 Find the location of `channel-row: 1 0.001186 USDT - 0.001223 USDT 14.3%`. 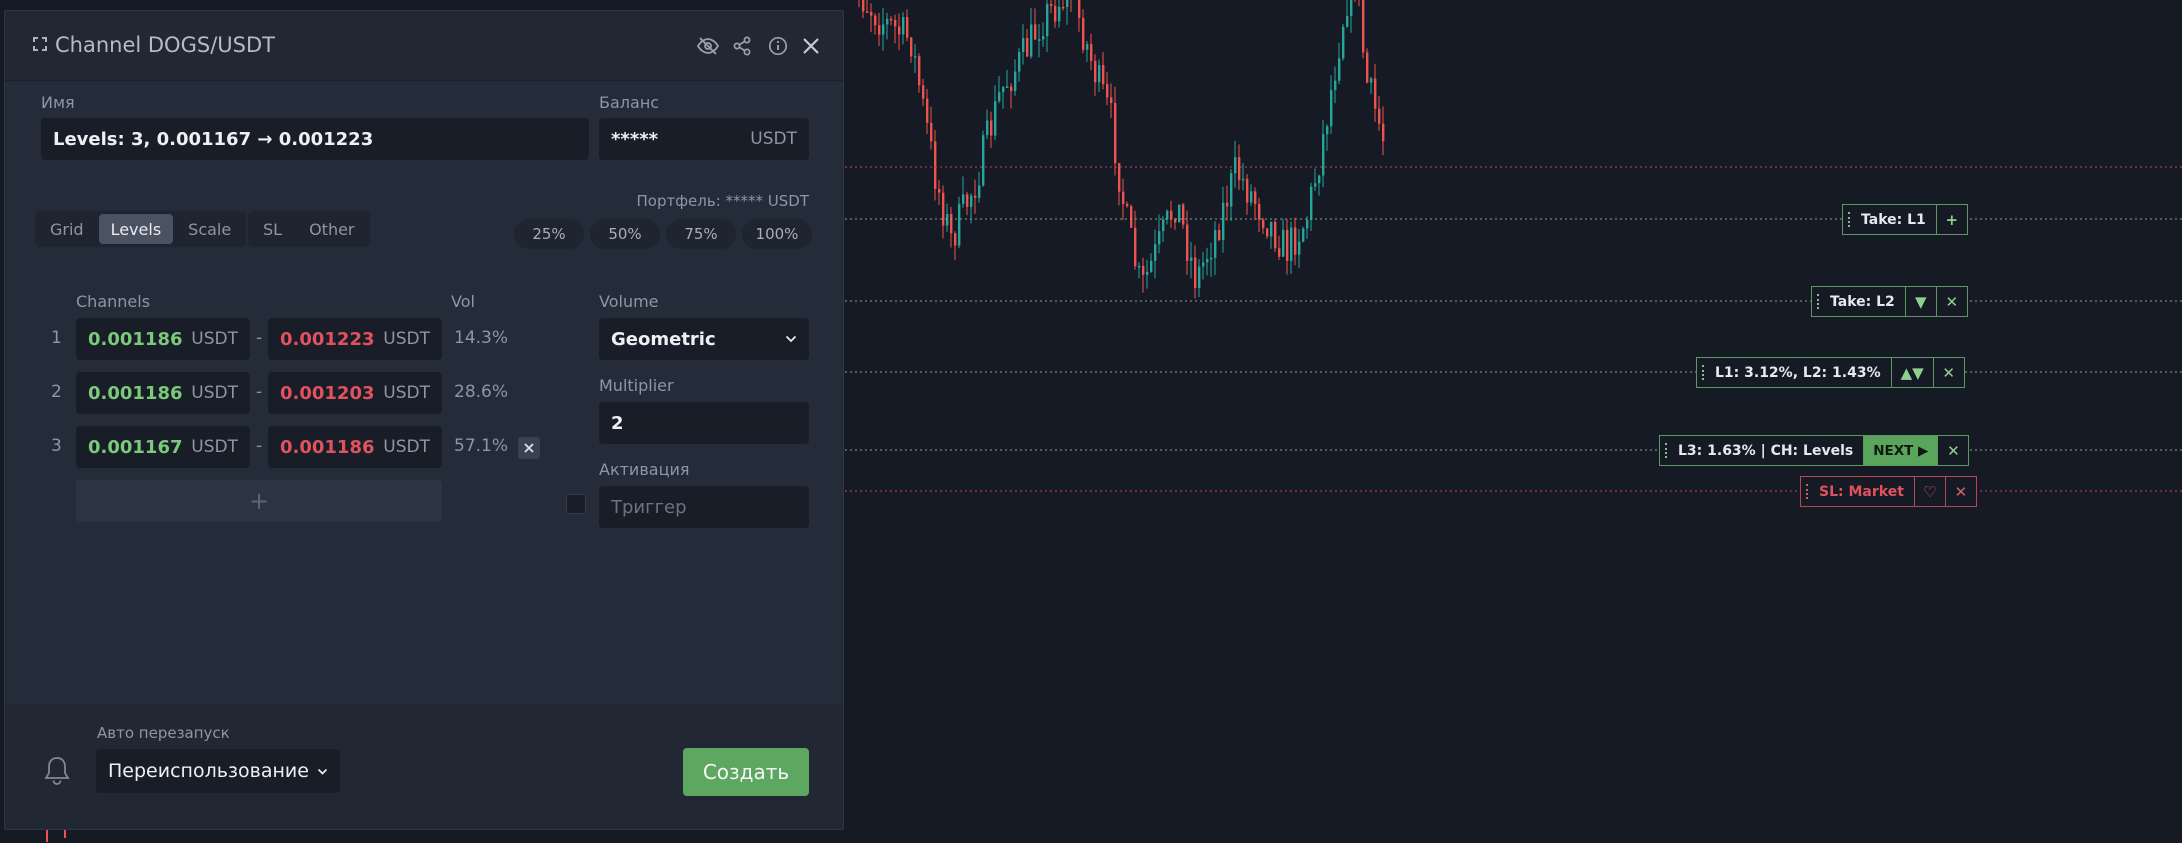

channel-row: 1 0.001186 USDT - 0.001223 USDT 14.3% is located at coordinates (285, 339).